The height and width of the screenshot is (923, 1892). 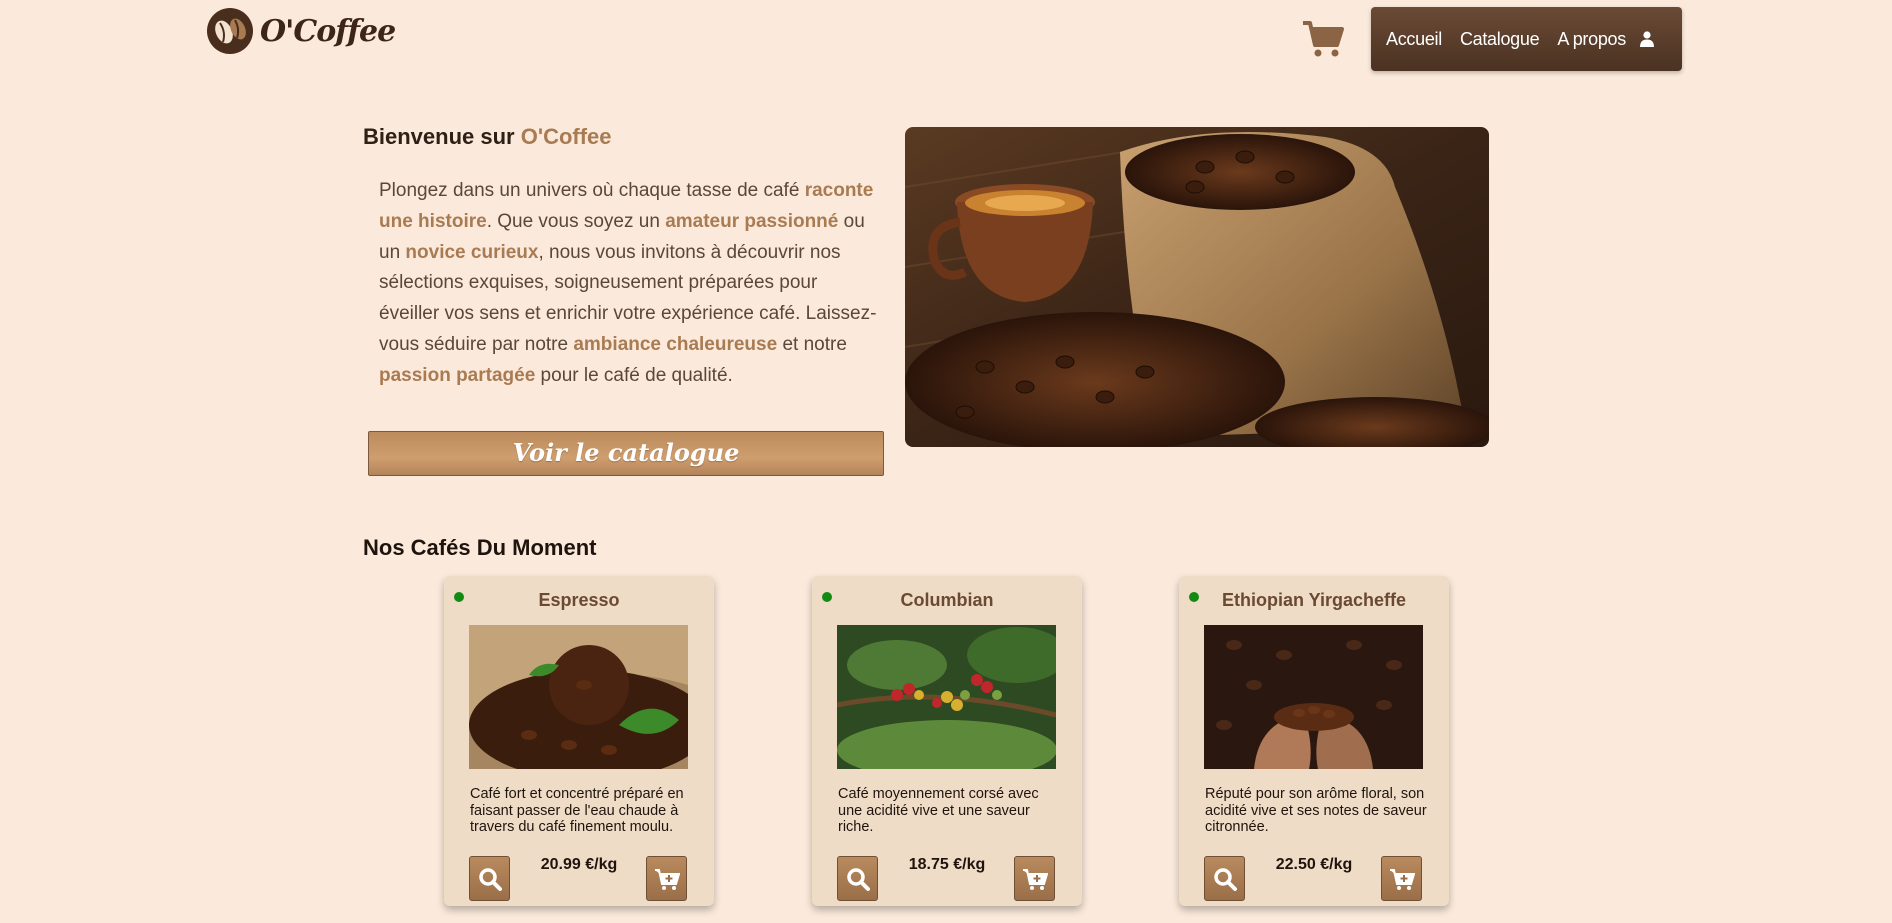 I want to click on intro-highlight: novice curieux, so click(x=472, y=252).